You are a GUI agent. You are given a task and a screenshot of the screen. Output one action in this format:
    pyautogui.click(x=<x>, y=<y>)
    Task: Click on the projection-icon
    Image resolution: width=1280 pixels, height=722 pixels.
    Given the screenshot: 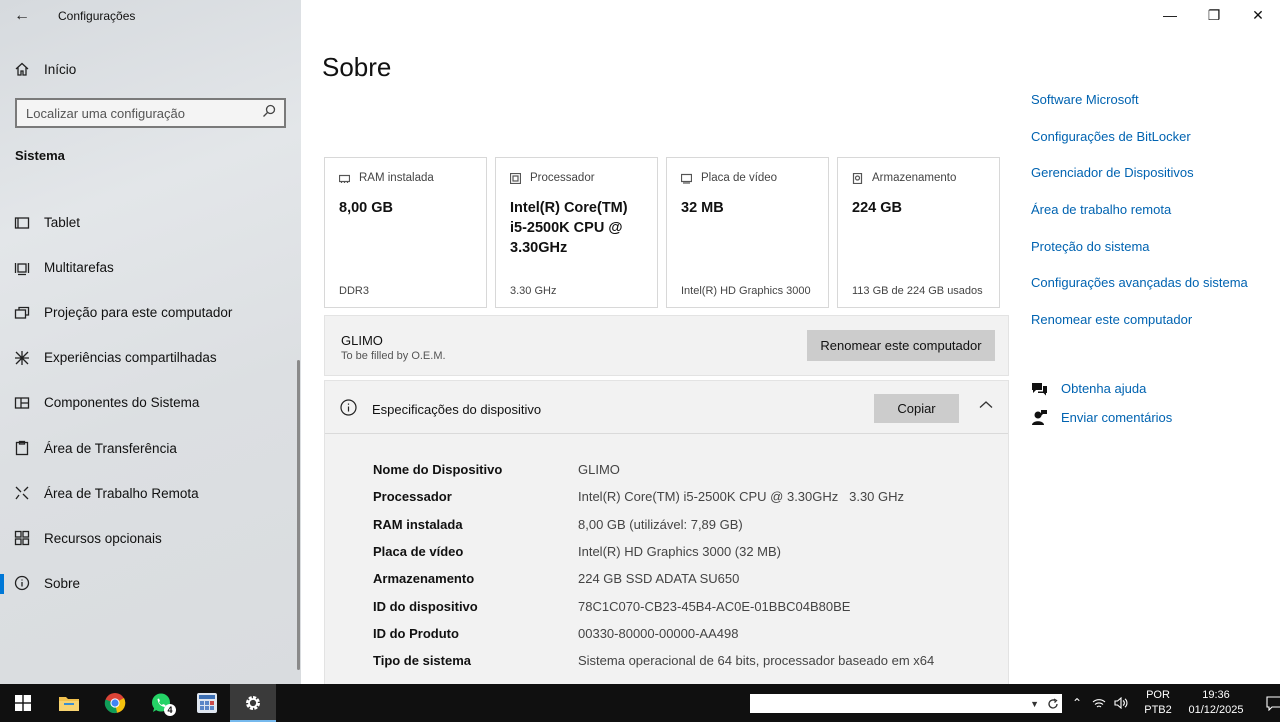 What is the action you would take?
    pyautogui.click(x=22, y=313)
    